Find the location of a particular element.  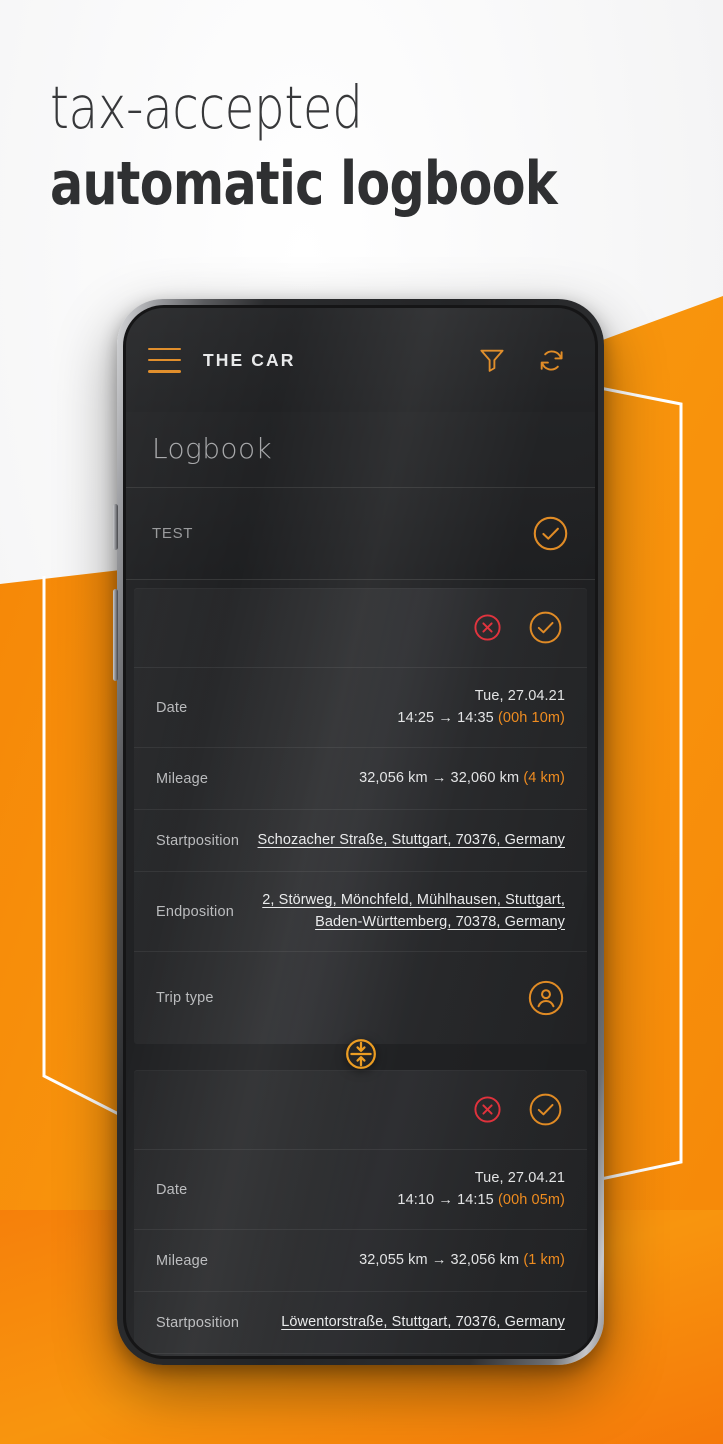

headline-line-1: tax-accepted is located at coordinates (206, 107).